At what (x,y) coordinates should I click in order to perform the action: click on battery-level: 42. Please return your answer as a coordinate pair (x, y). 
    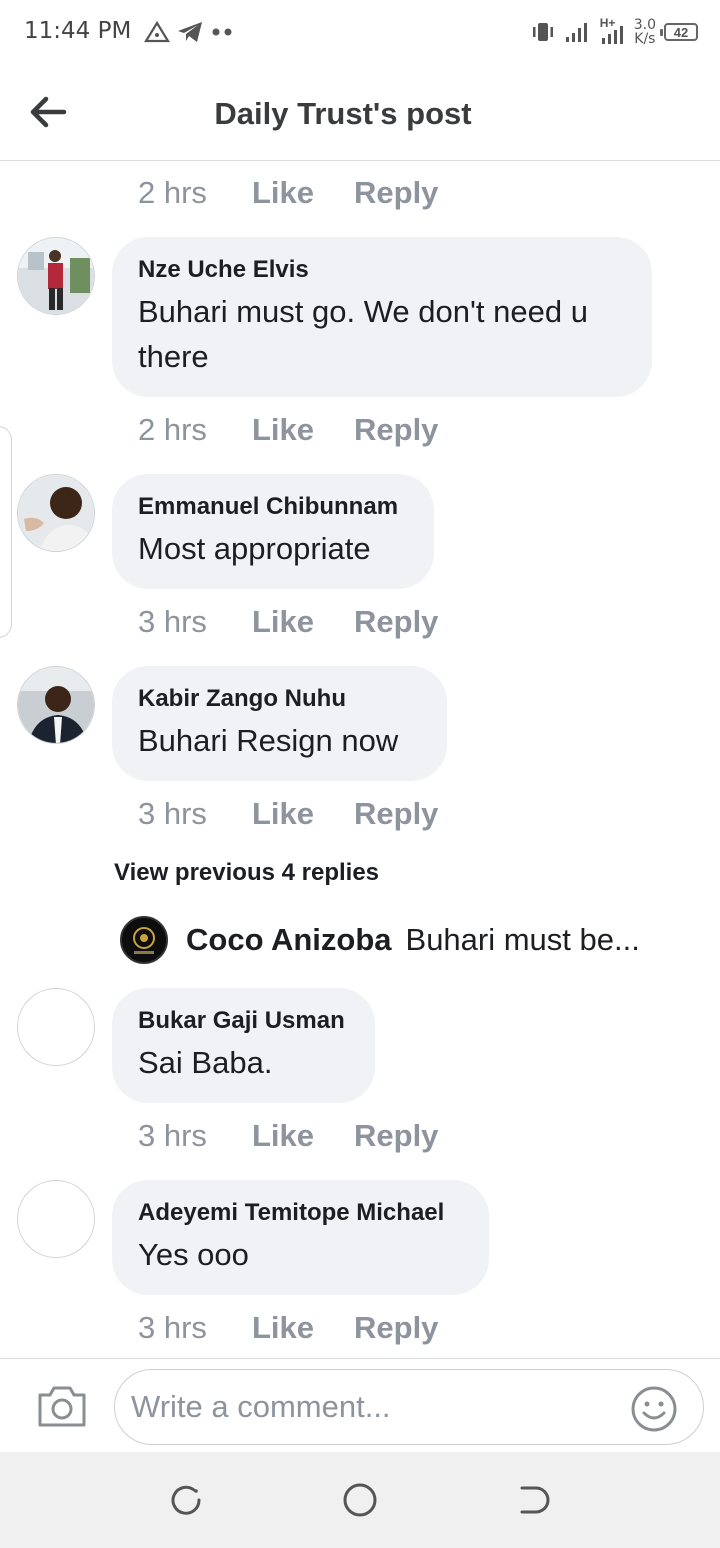
    Looking at the image, I should click on (681, 32).